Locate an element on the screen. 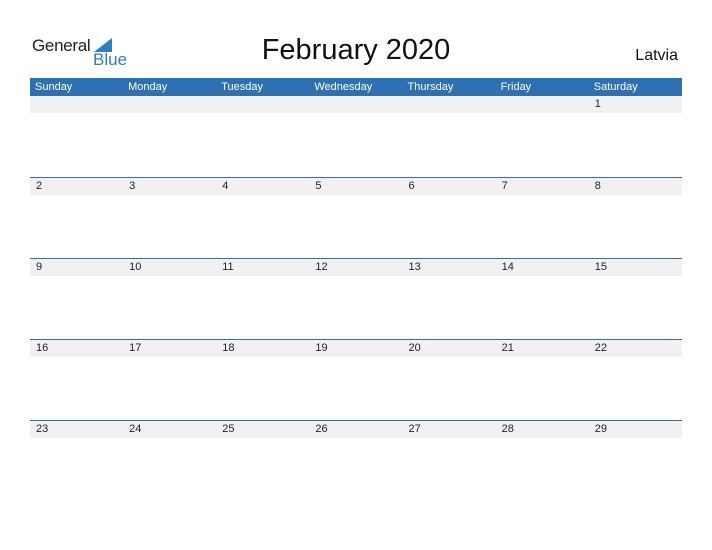  day-cell: 7 is located at coordinates (504, 186).